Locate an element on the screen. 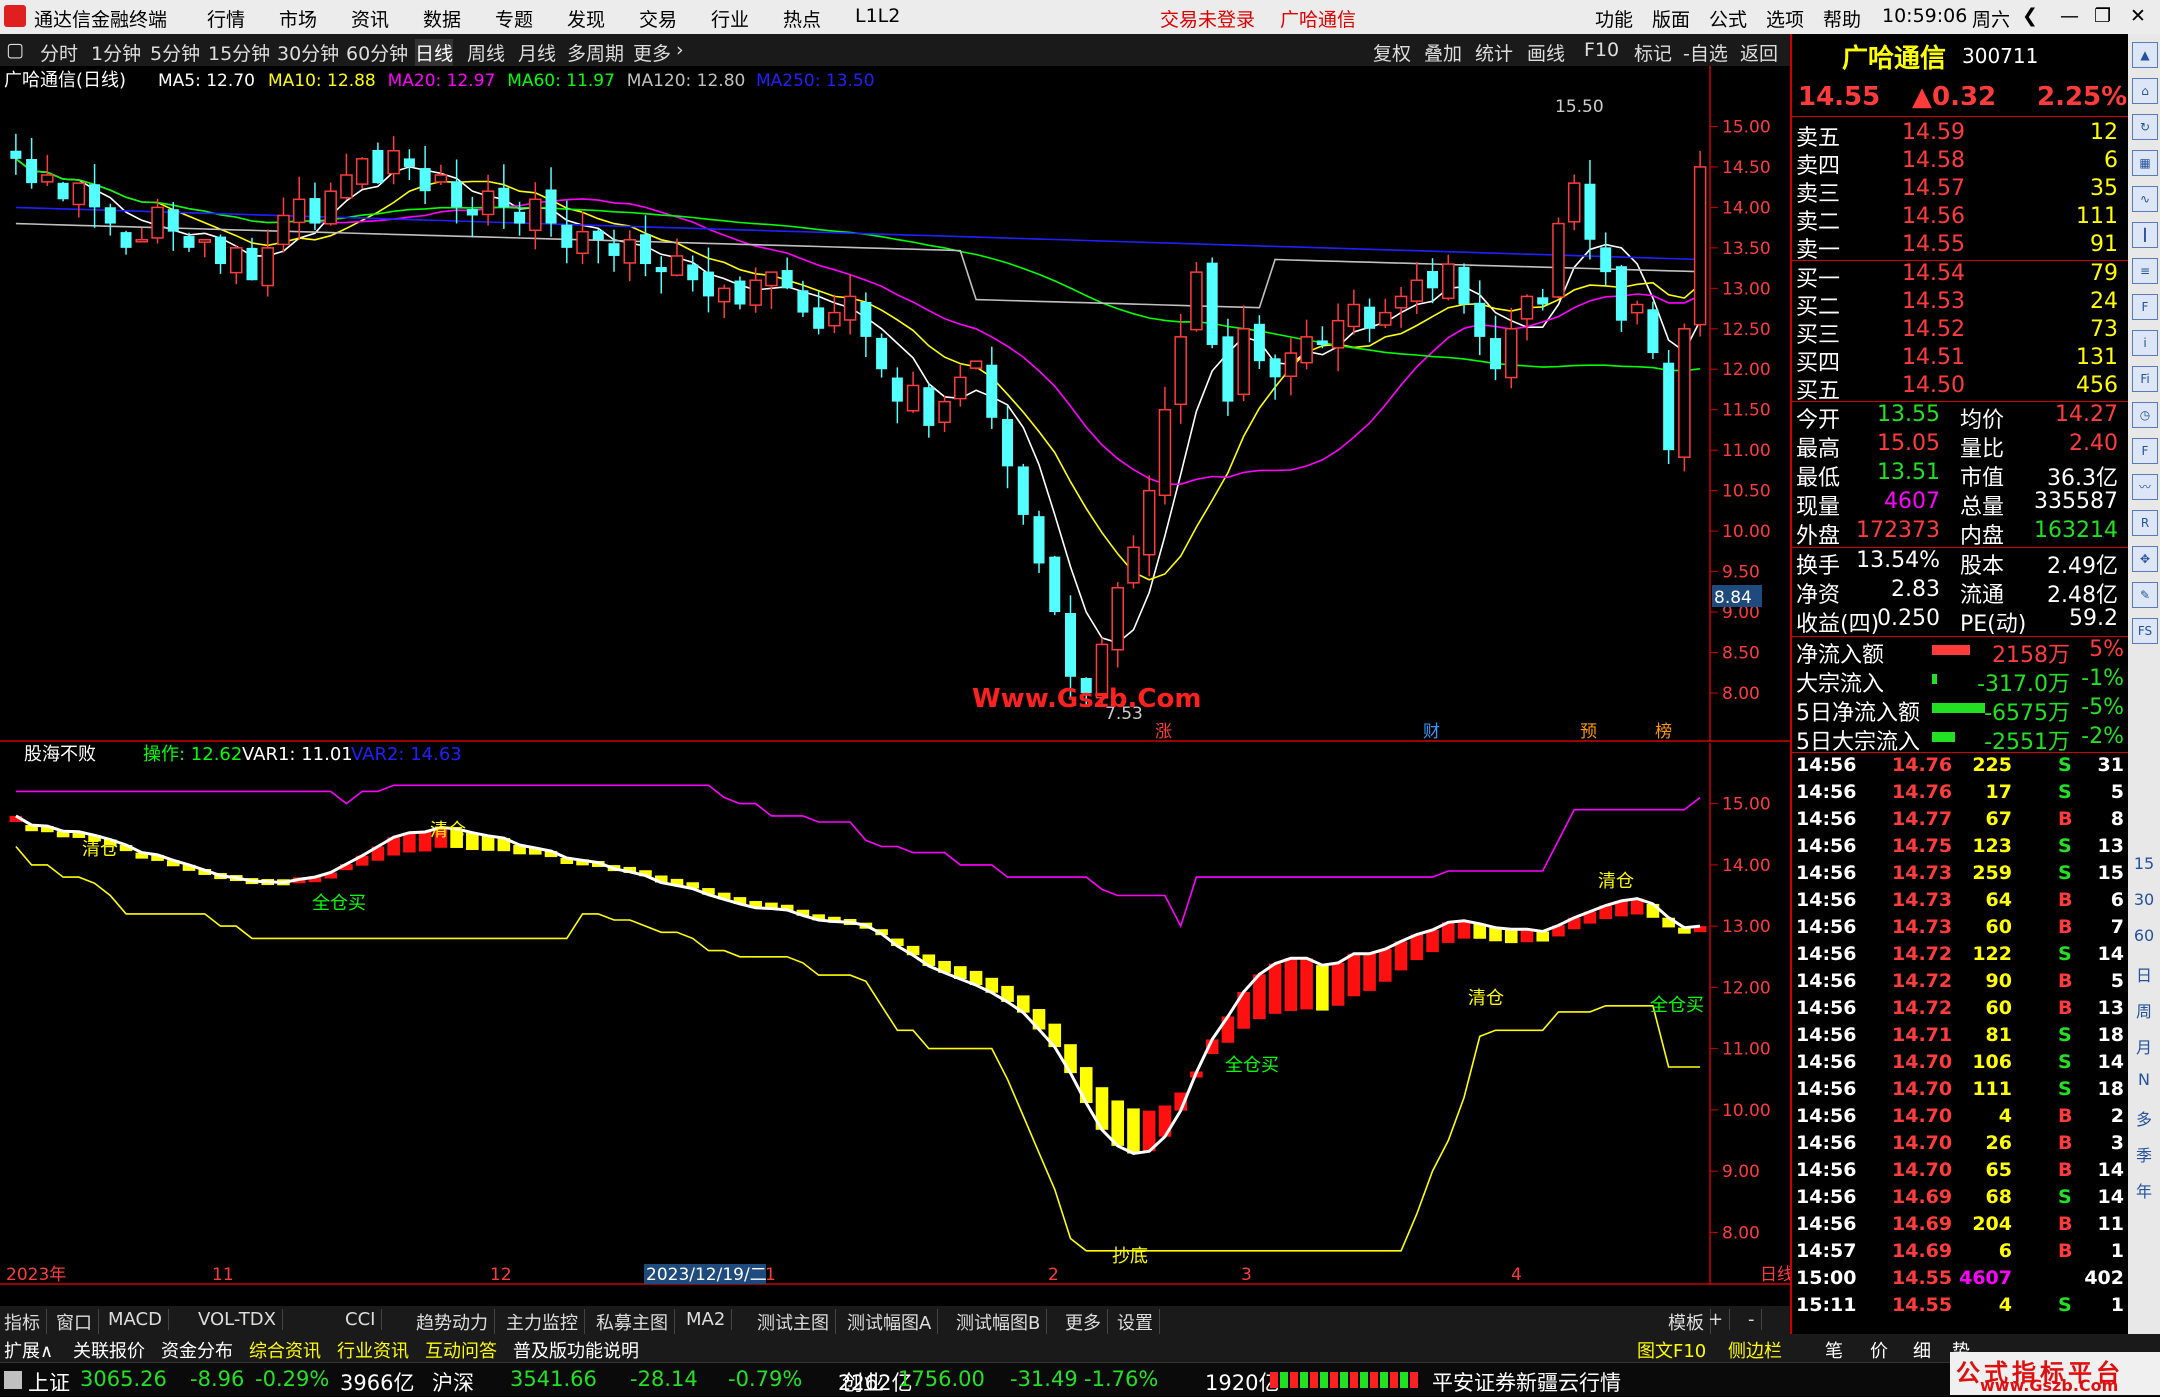 This screenshot has width=2160, height=1397. indicator-tab: 指标 is located at coordinates (25, 1322).